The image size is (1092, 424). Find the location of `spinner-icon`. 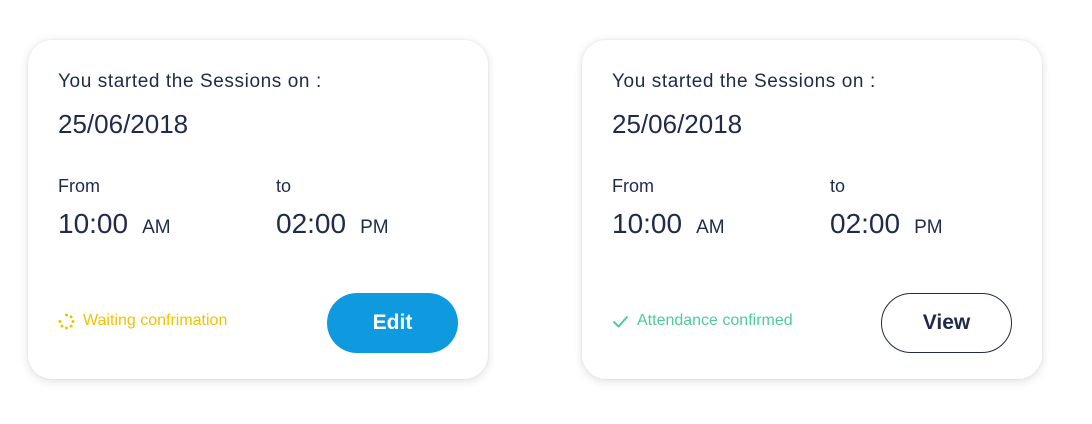

spinner-icon is located at coordinates (66, 321).